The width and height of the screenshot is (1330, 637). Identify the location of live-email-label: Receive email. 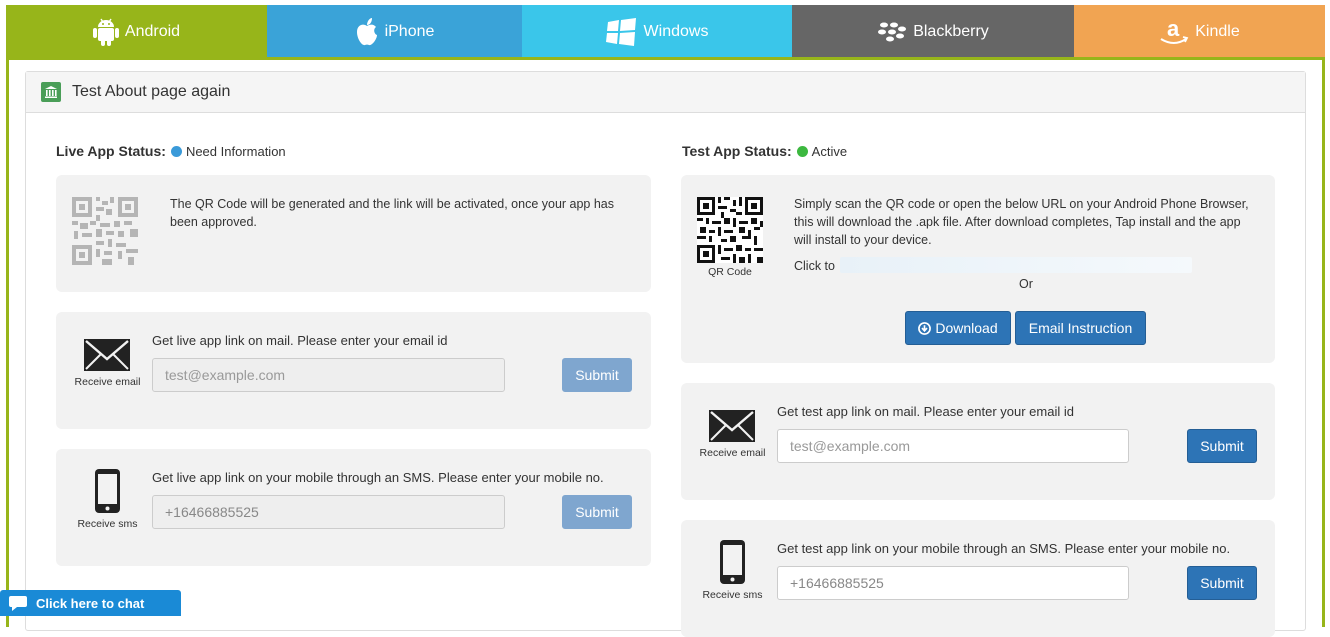
(107, 382).